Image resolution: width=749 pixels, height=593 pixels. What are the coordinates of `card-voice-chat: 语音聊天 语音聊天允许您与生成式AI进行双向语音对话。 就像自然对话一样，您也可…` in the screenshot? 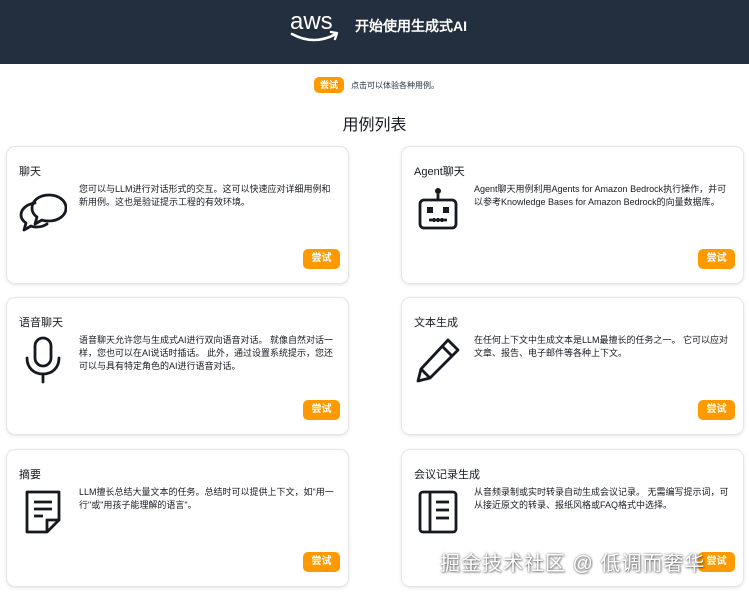 It's located at (177, 366).